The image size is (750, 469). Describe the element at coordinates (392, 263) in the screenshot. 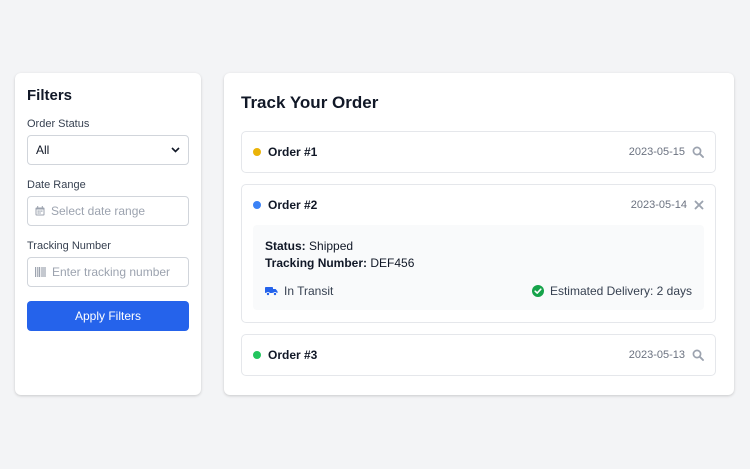

I see `tracking-value: DEF456` at that location.